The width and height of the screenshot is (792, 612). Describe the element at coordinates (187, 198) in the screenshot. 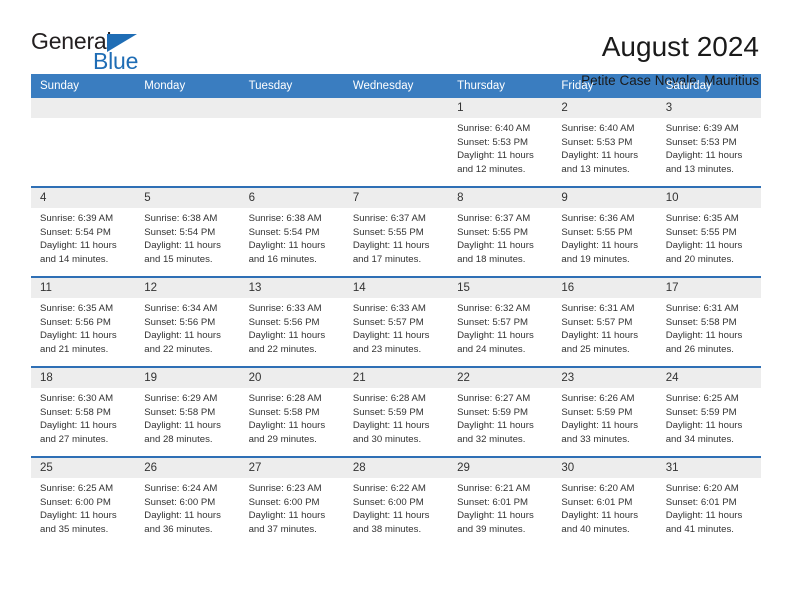

I see `day-number: 5` at that location.